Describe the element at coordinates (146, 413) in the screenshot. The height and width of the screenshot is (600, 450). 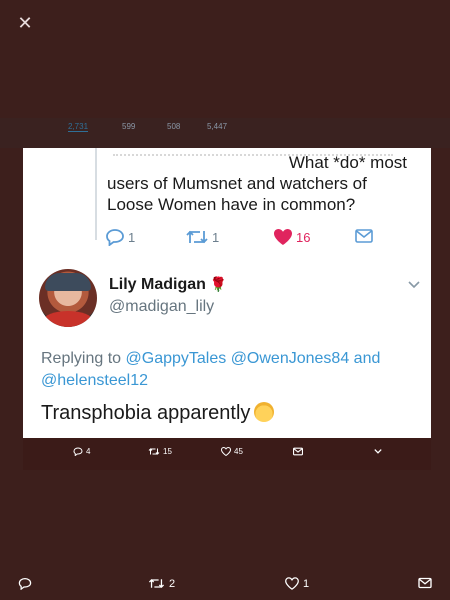
I see `tweet-body-text: Transphobia apparently` at that location.